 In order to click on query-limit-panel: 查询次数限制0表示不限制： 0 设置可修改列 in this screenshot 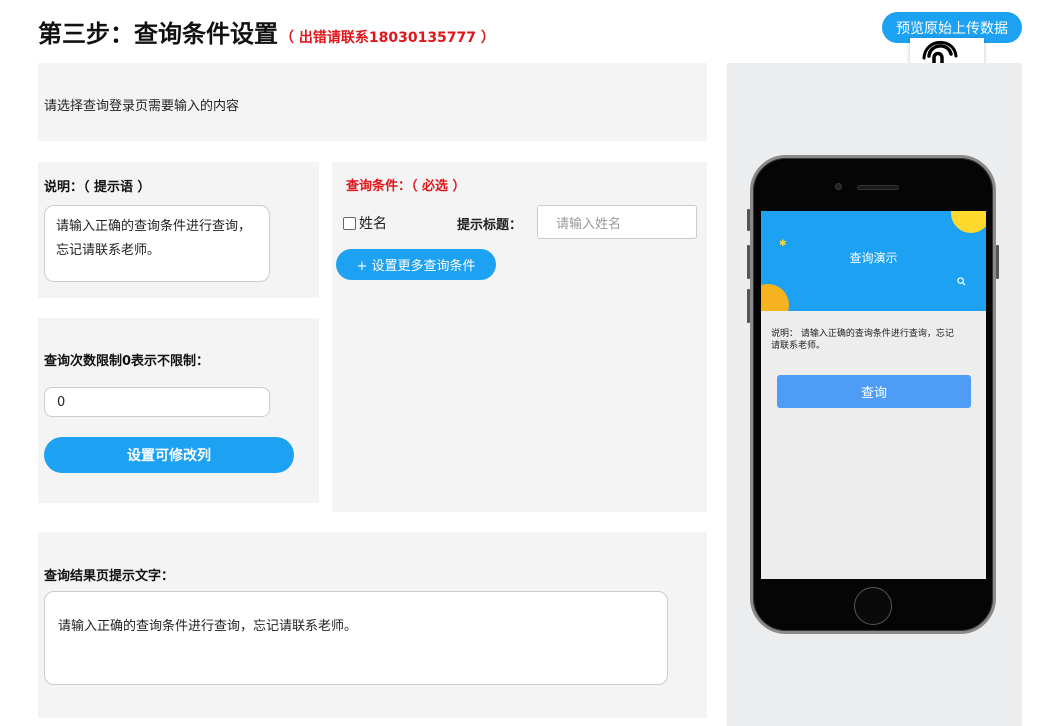, I will do `click(178, 410)`.